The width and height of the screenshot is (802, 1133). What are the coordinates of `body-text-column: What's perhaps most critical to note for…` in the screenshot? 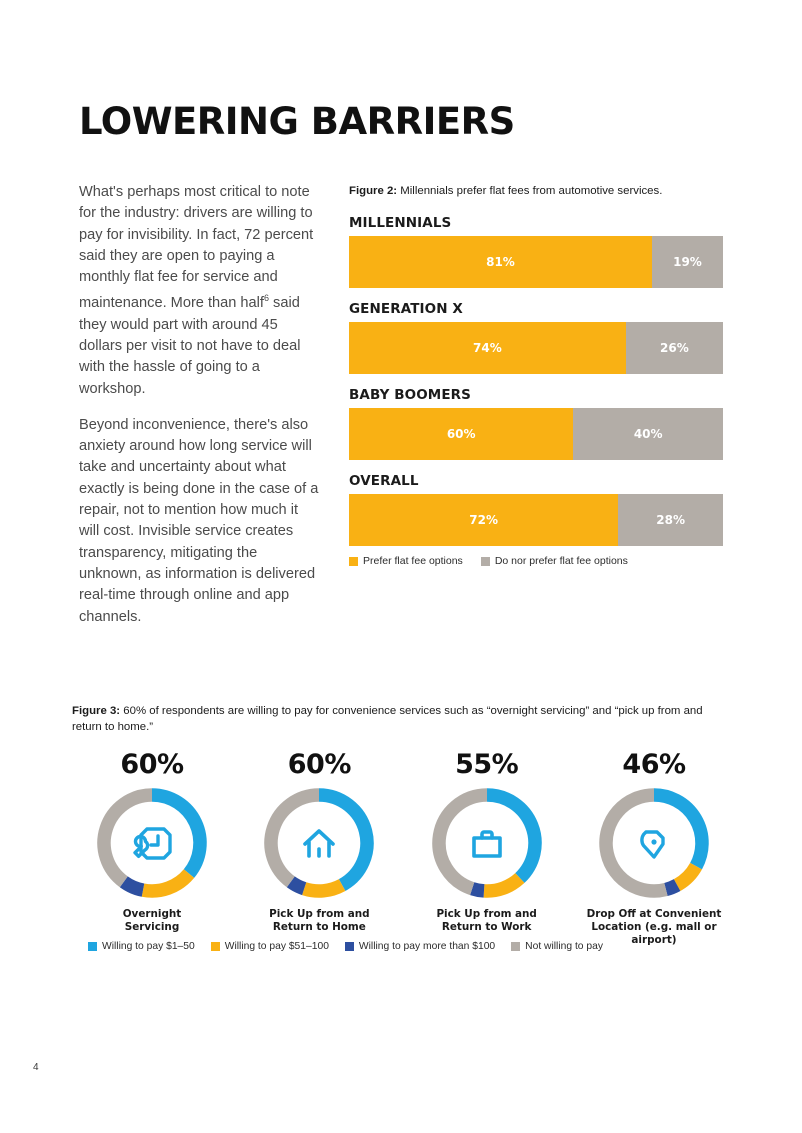 It's located at (200, 405).